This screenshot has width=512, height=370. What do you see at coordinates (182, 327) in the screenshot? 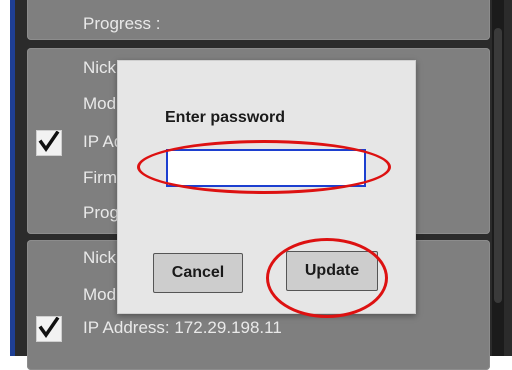
I see `ip-address-label: IP Address: 172.29.198.11` at bounding box center [182, 327].